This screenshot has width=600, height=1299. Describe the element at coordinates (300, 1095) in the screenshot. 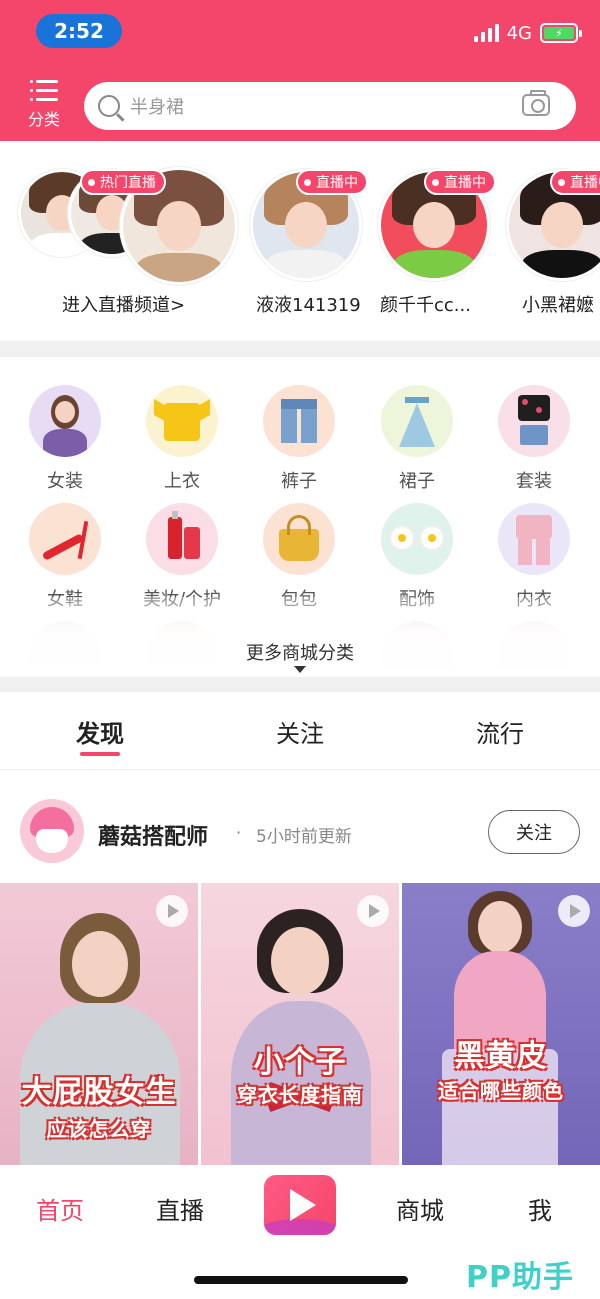

I see `video-subtitle: 穿衣长度指南` at that location.